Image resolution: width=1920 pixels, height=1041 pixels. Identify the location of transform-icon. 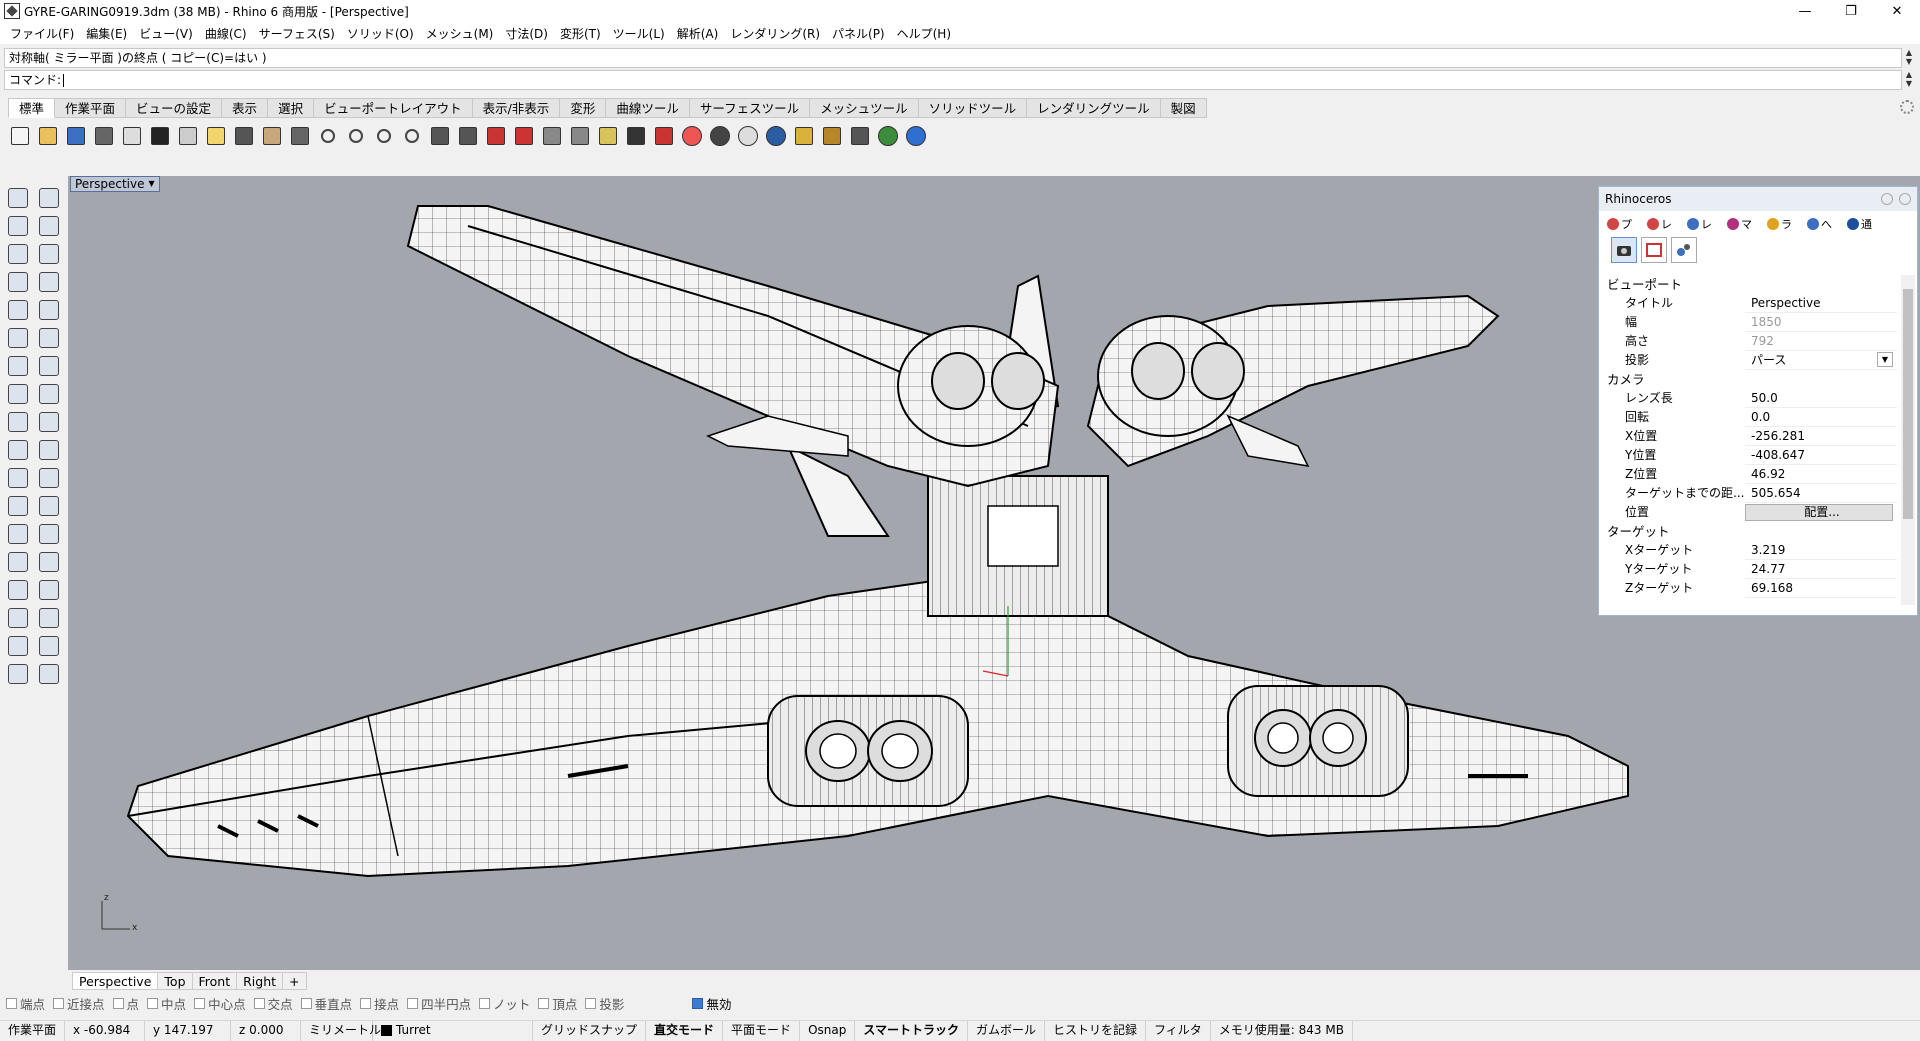
(860, 136).